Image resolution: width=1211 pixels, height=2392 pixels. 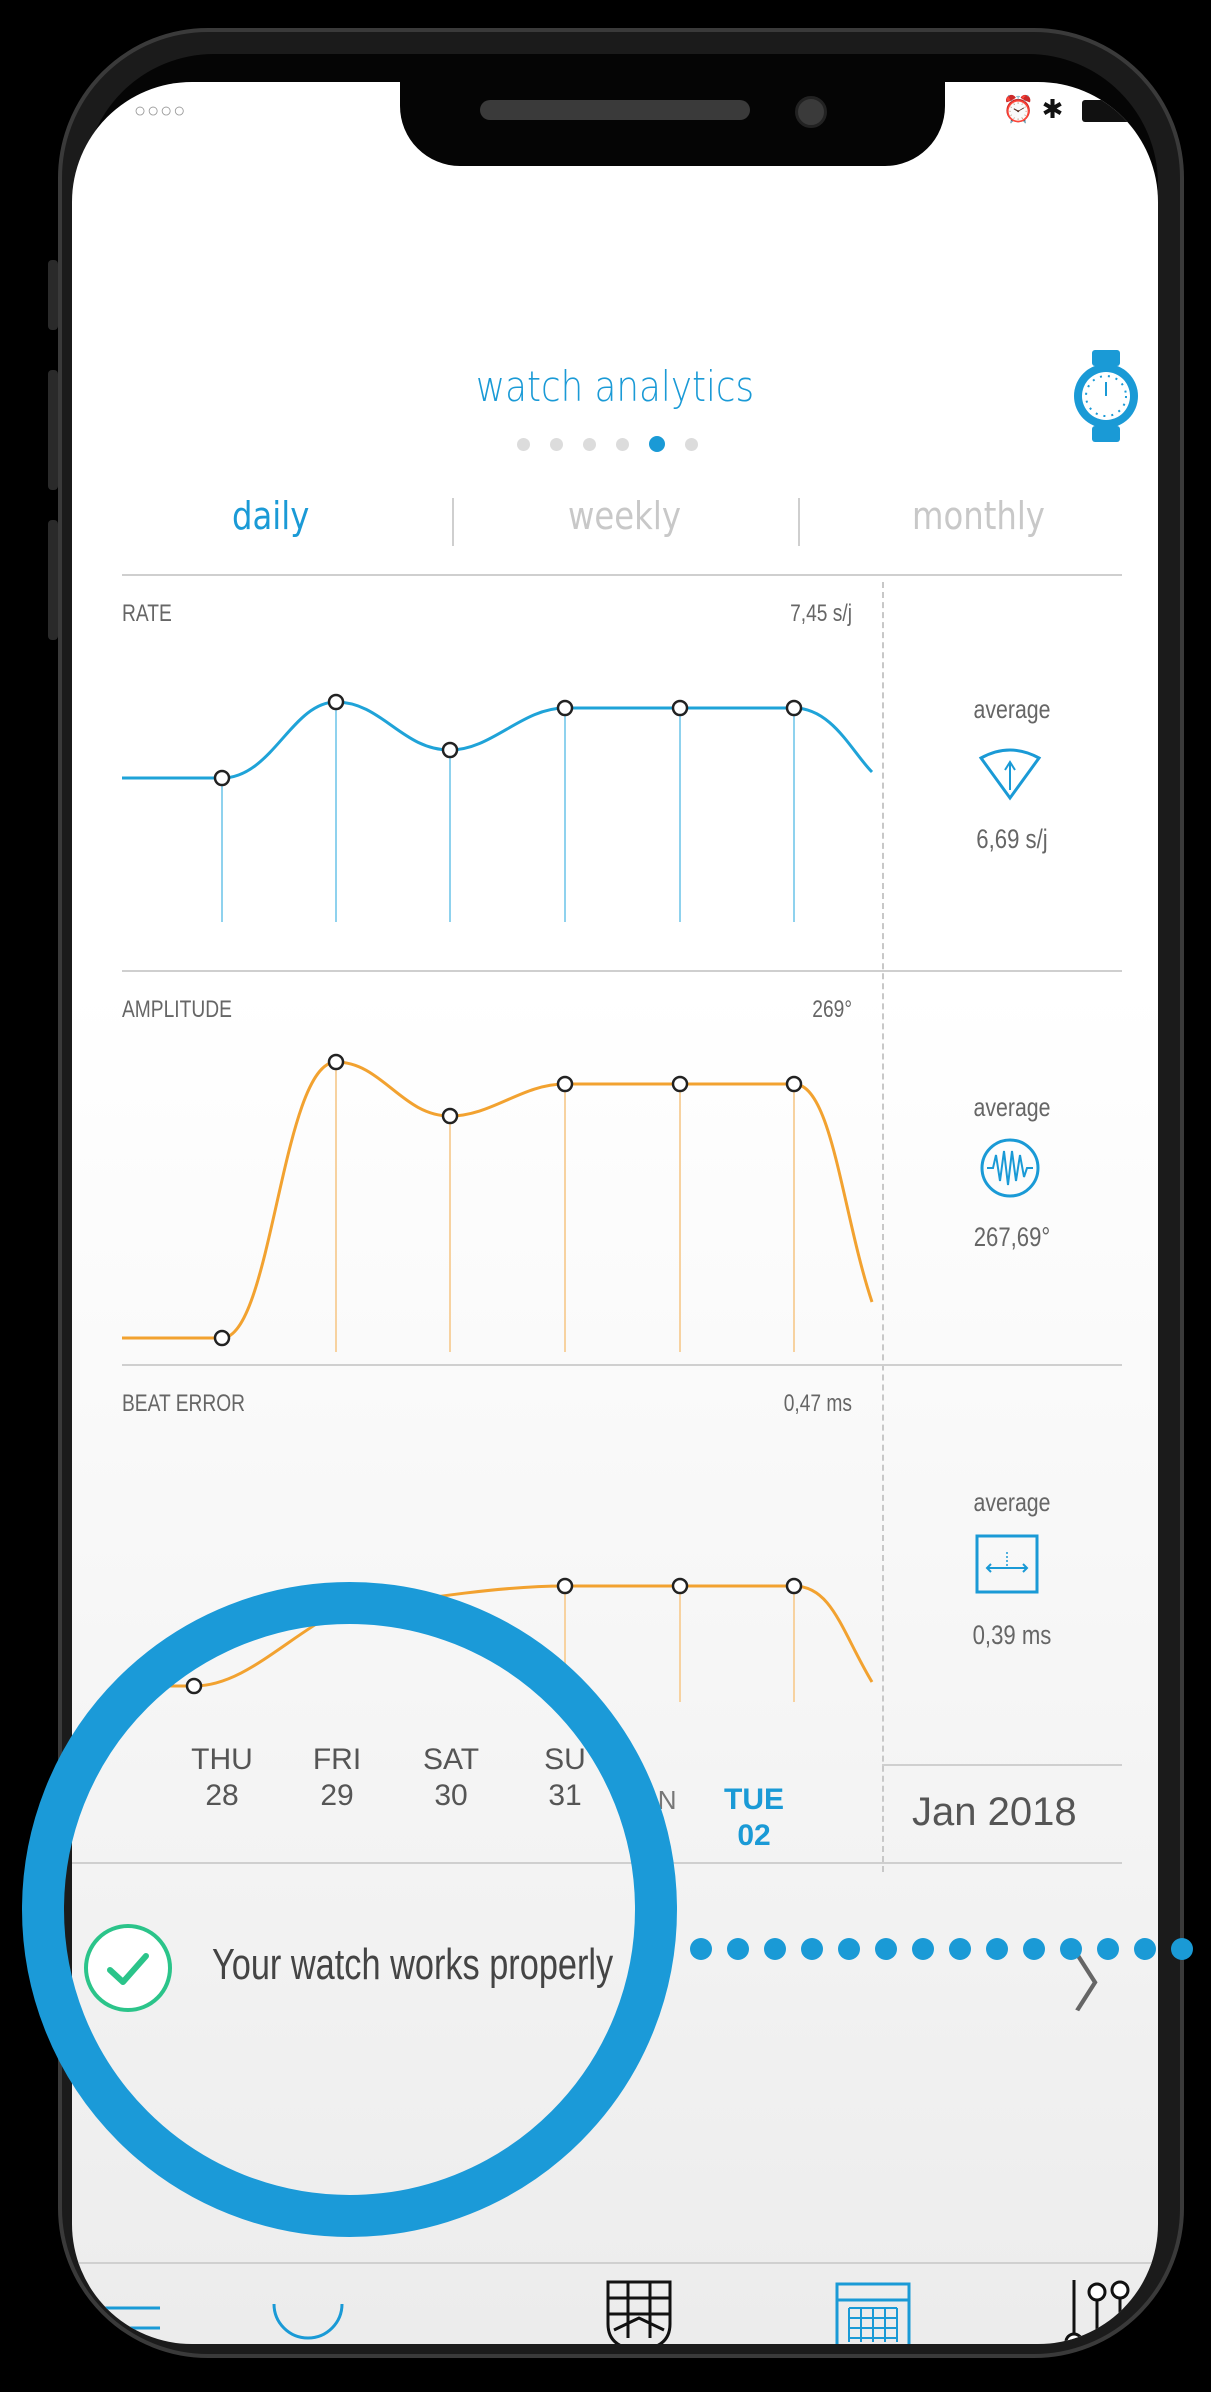 What do you see at coordinates (498, 740) in the screenshot?
I see `rate-line` at bounding box center [498, 740].